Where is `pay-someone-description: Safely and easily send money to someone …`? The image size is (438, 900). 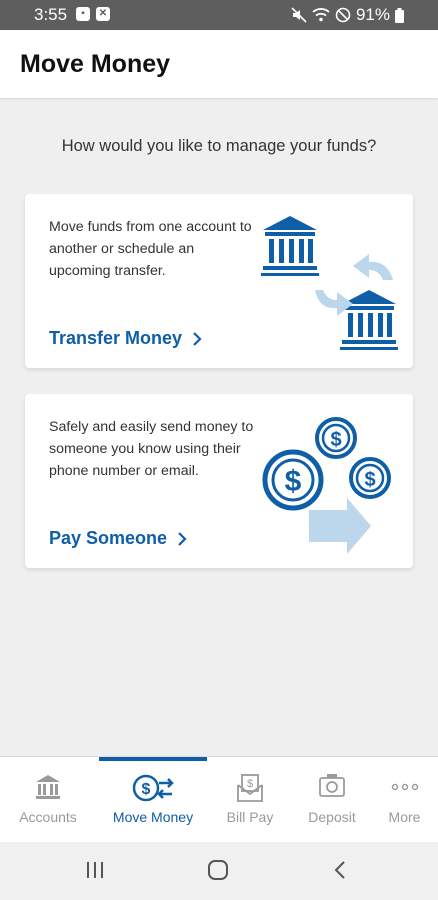 pay-someone-description: Safely and easily send money to someone … is located at coordinates (151, 449).